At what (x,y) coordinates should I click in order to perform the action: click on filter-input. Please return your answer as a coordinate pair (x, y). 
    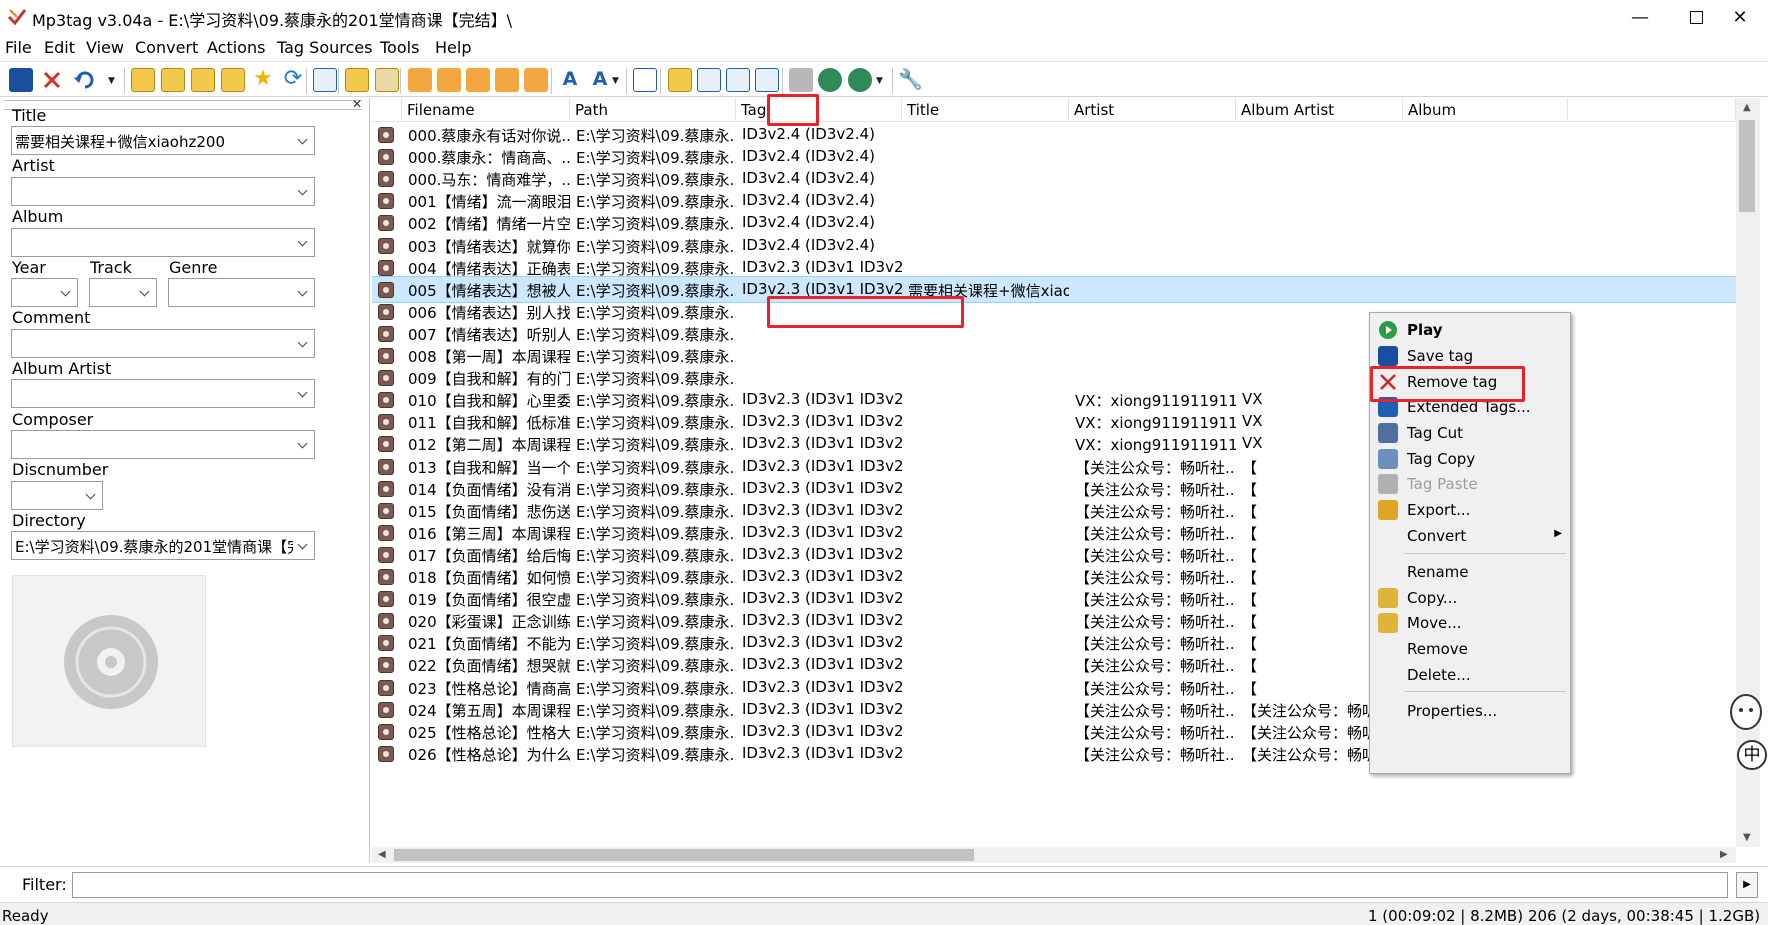
    Looking at the image, I should click on (900, 885).